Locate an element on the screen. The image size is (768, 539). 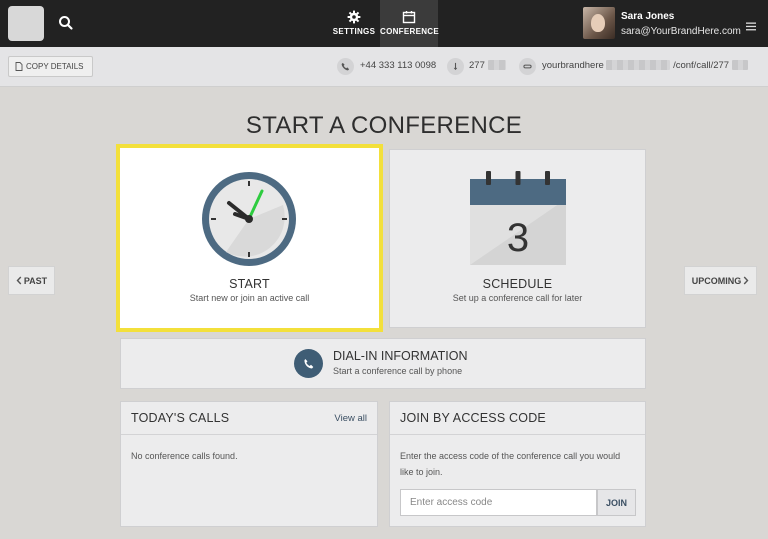
copy-details-button: COPY DETAILS is located at coordinates (50, 66).